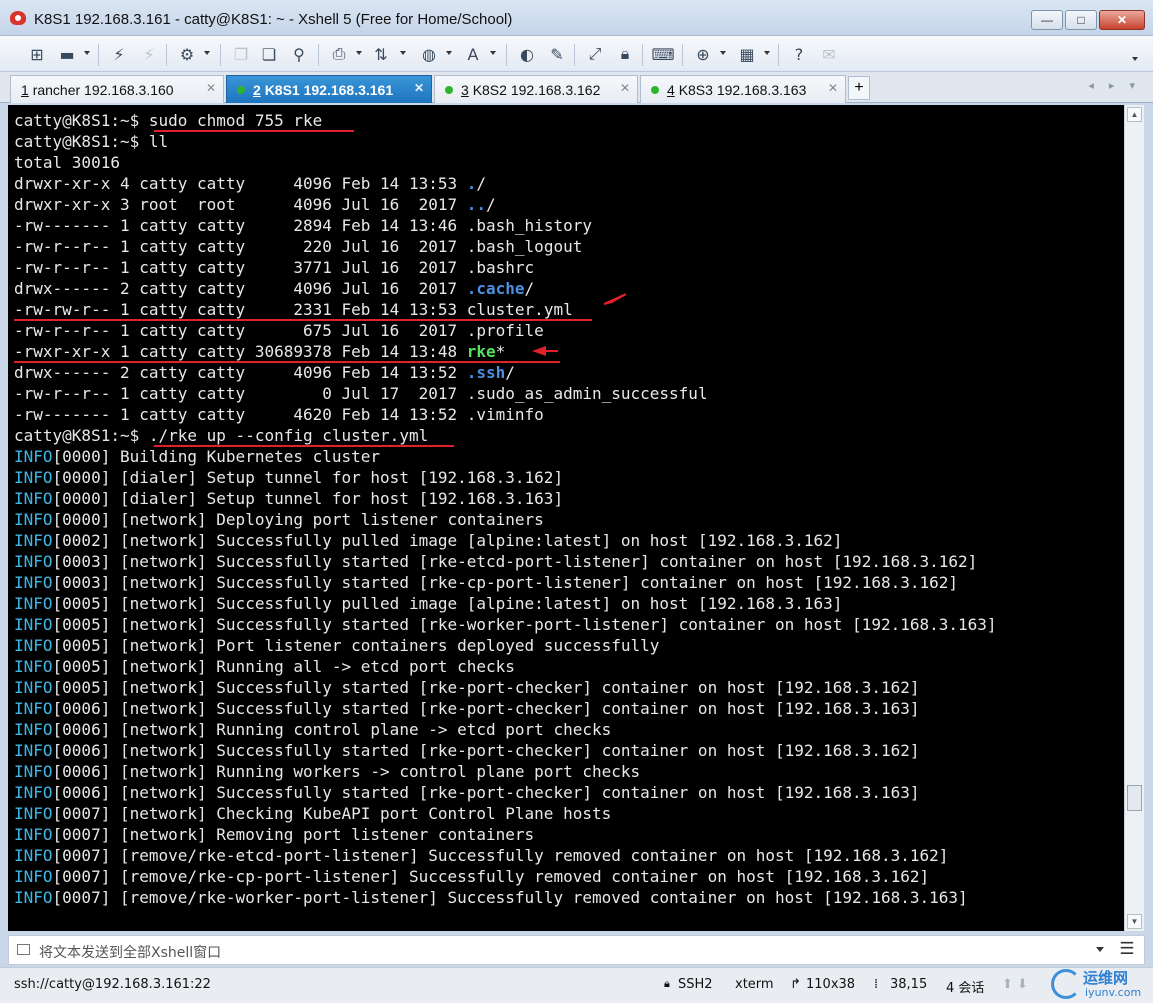  I want to click on close-button: ✕, so click(1122, 20).